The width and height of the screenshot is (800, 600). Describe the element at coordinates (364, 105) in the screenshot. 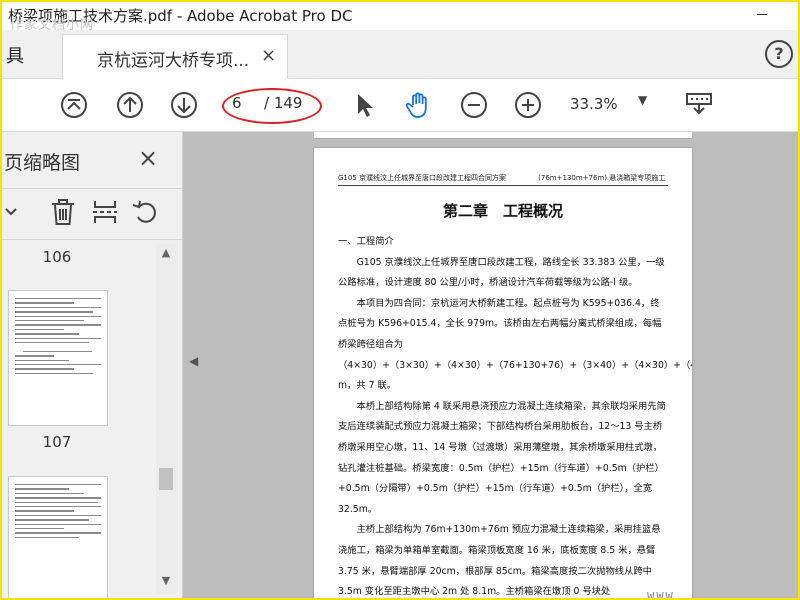

I see `select-cursor-icon` at that location.